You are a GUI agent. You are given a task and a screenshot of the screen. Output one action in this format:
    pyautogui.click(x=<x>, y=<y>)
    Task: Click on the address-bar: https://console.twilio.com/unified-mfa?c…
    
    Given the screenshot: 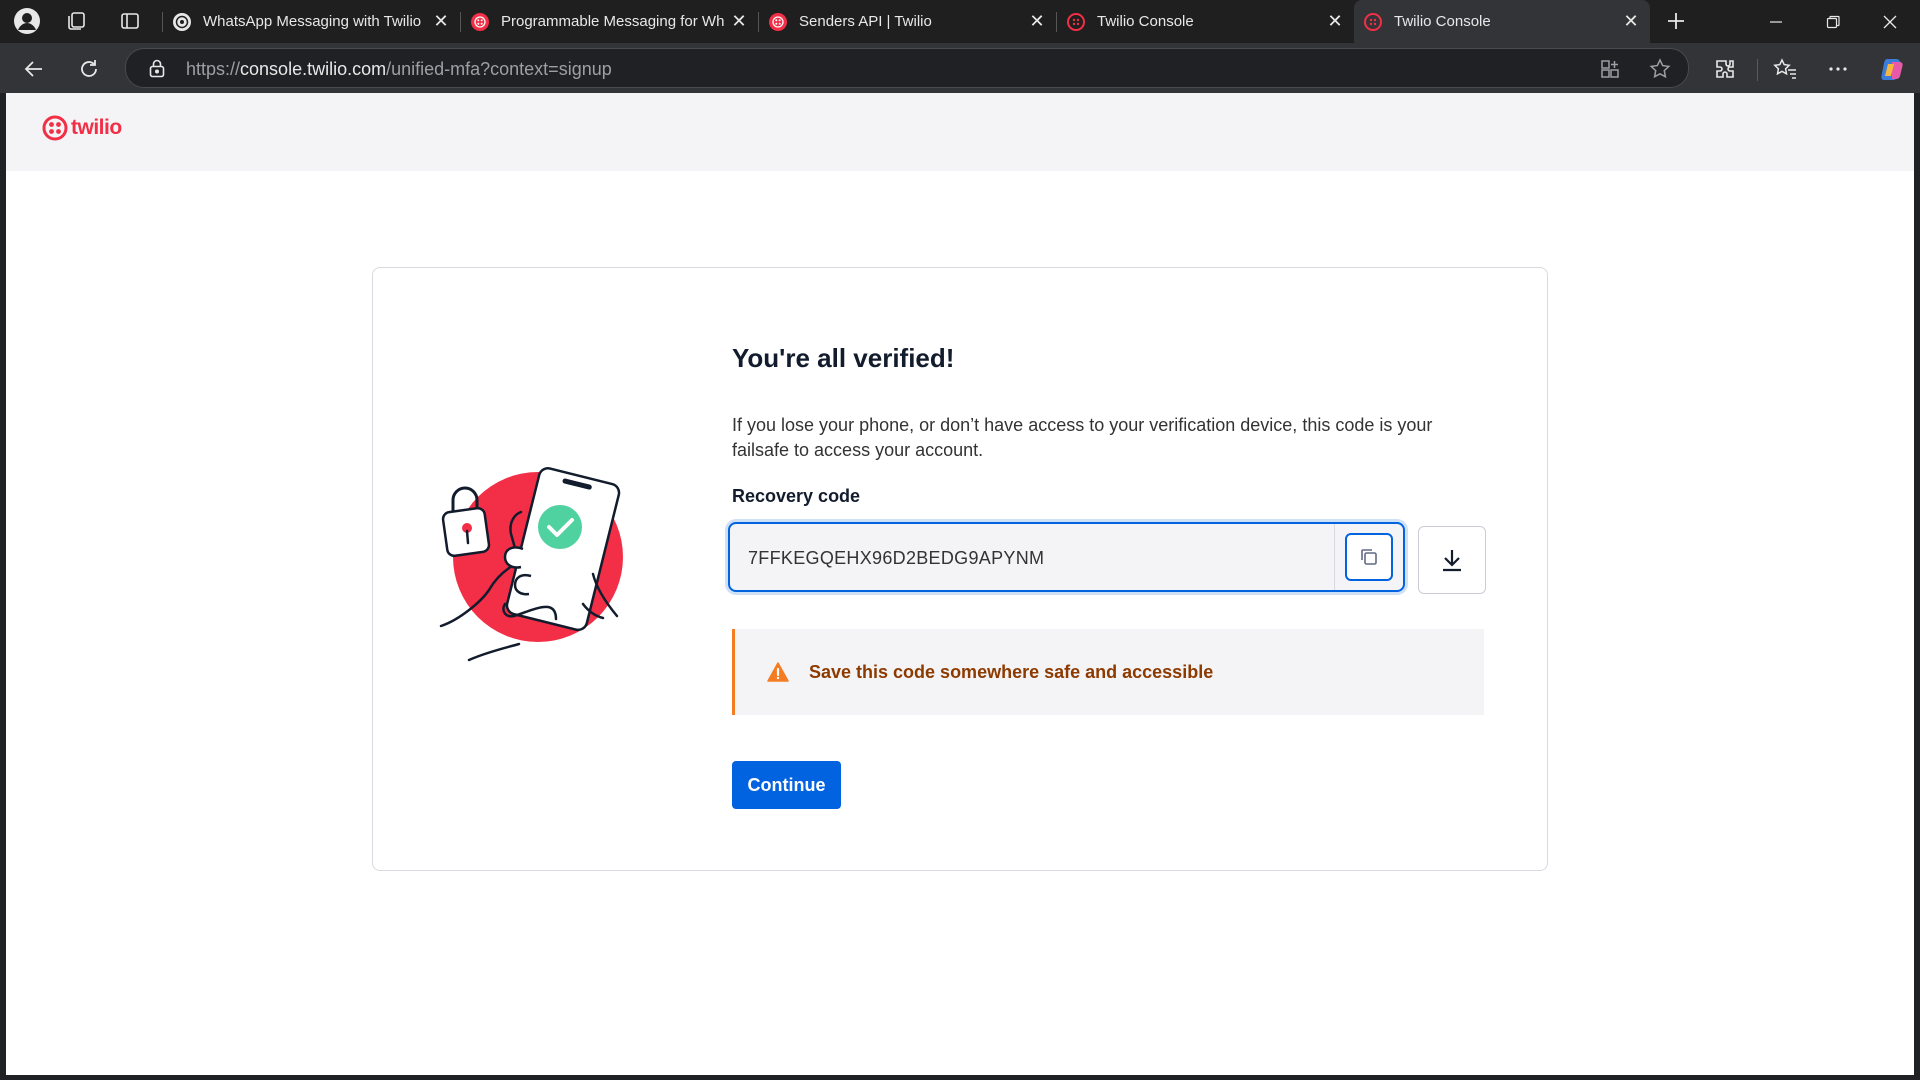 What is the action you would take?
    pyautogui.click(x=907, y=68)
    